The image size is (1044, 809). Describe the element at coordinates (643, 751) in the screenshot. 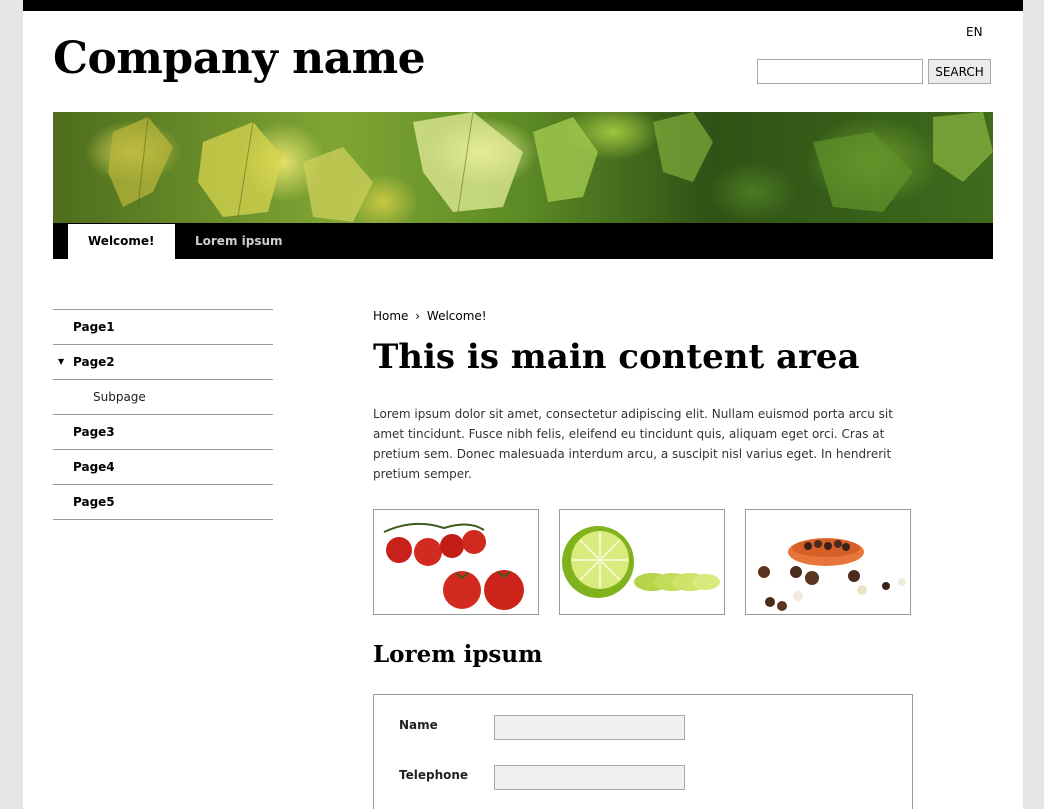

I see `contact-form: Name Telephone` at that location.